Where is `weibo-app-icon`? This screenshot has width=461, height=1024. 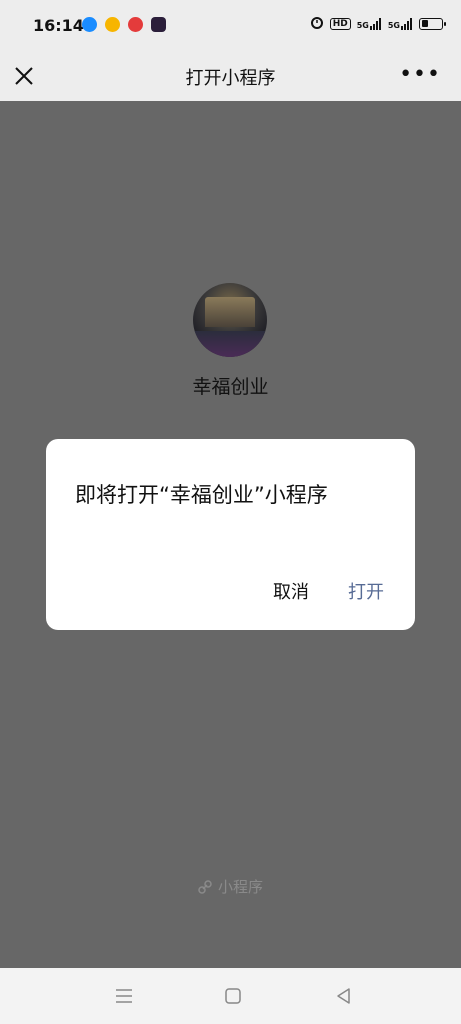
weibo-app-icon is located at coordinates (112, 24).